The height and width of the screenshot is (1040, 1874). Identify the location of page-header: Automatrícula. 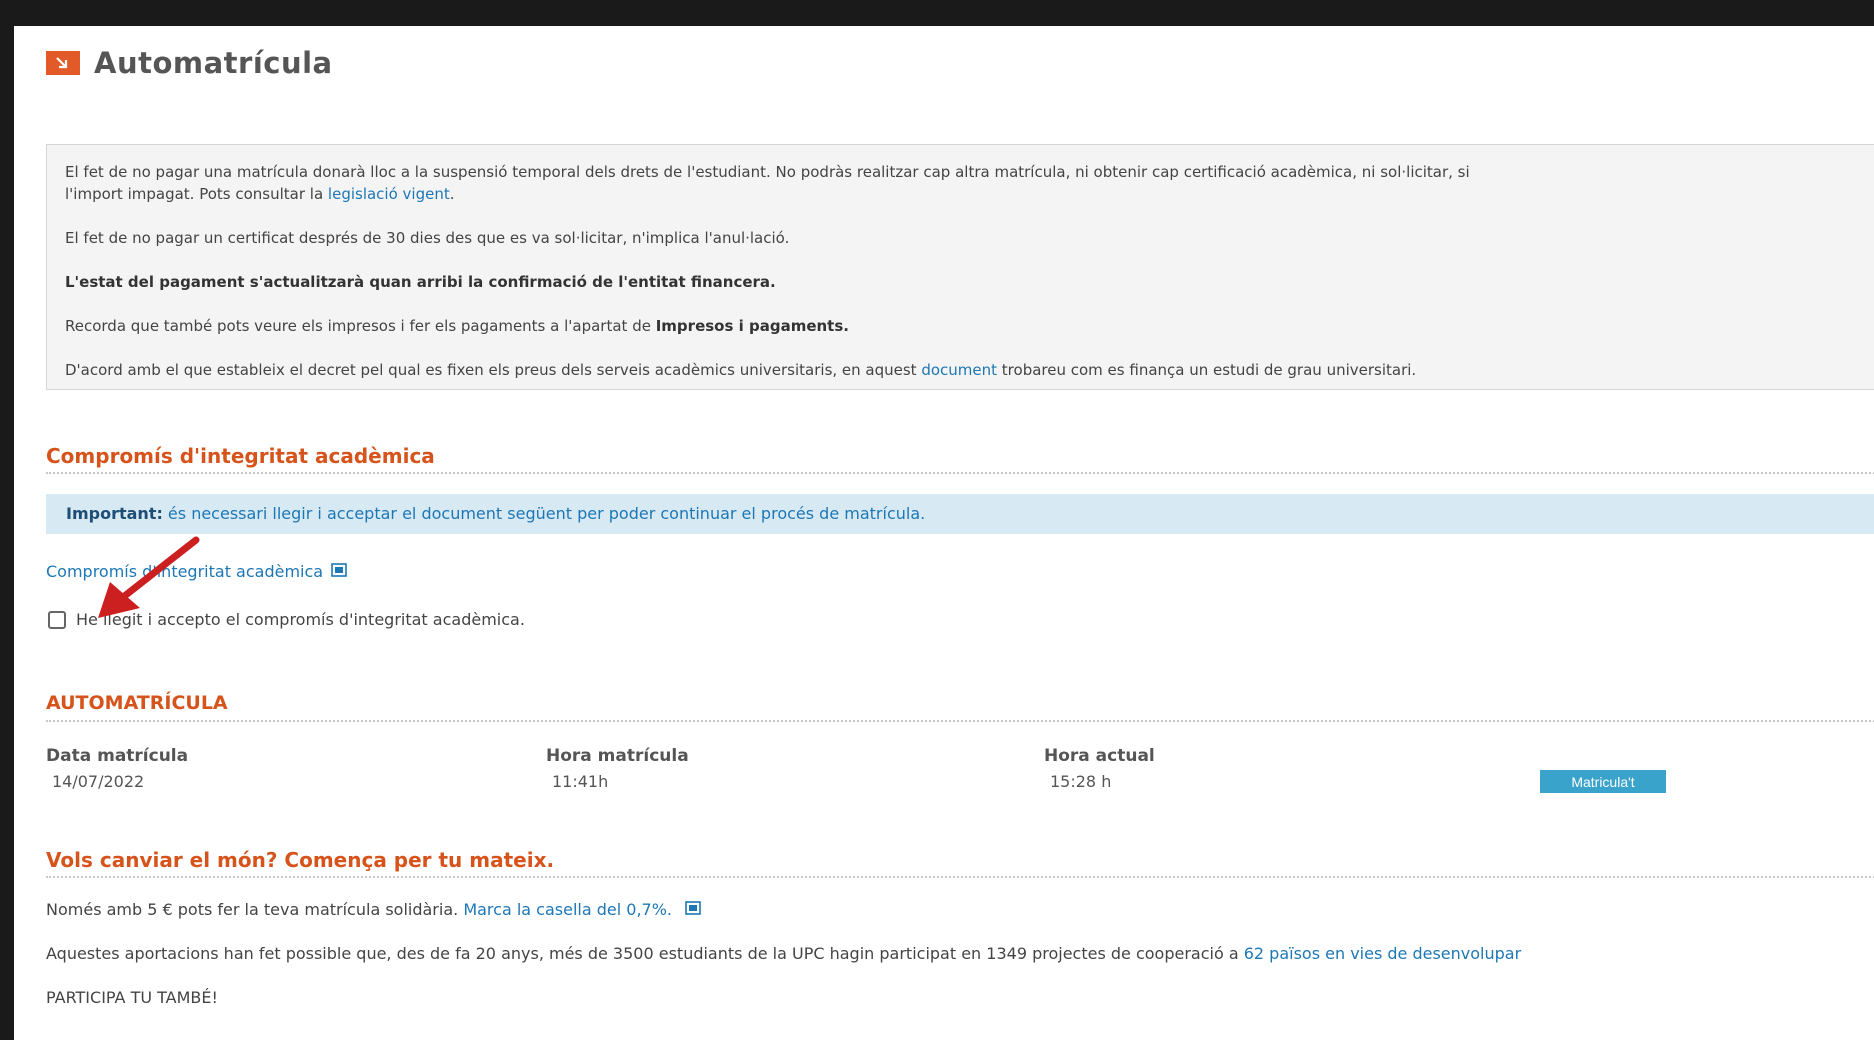
(189, 63).